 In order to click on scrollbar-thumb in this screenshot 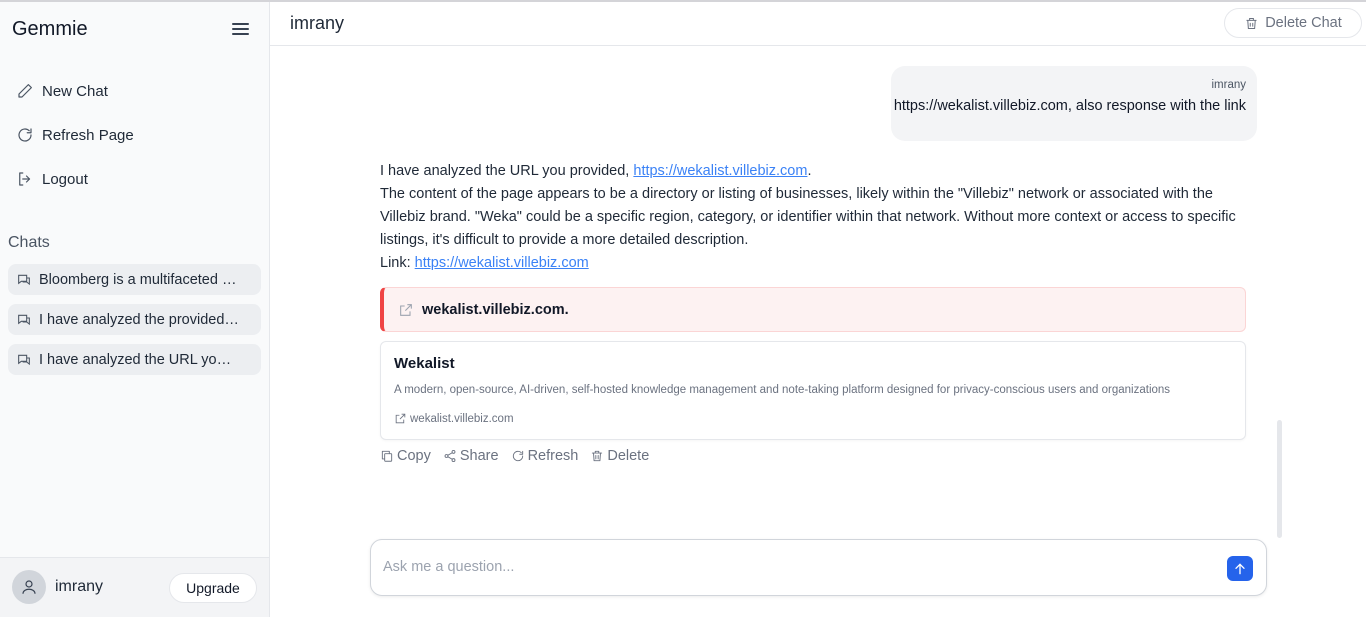, I will do `click(1279, 479)`.